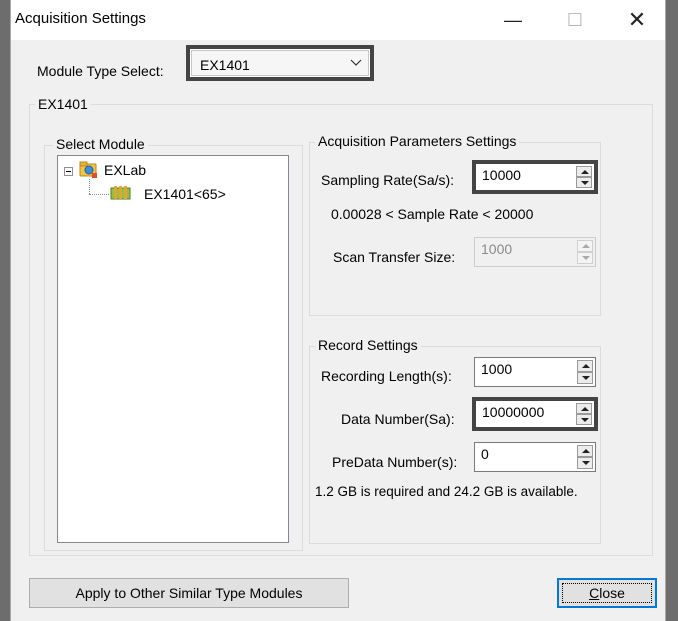 The width and height of the screenshot is (678, 621). I want to click on apply-similar-modules-button: Apply to Other Similar Type Modules, so click(189, 593).